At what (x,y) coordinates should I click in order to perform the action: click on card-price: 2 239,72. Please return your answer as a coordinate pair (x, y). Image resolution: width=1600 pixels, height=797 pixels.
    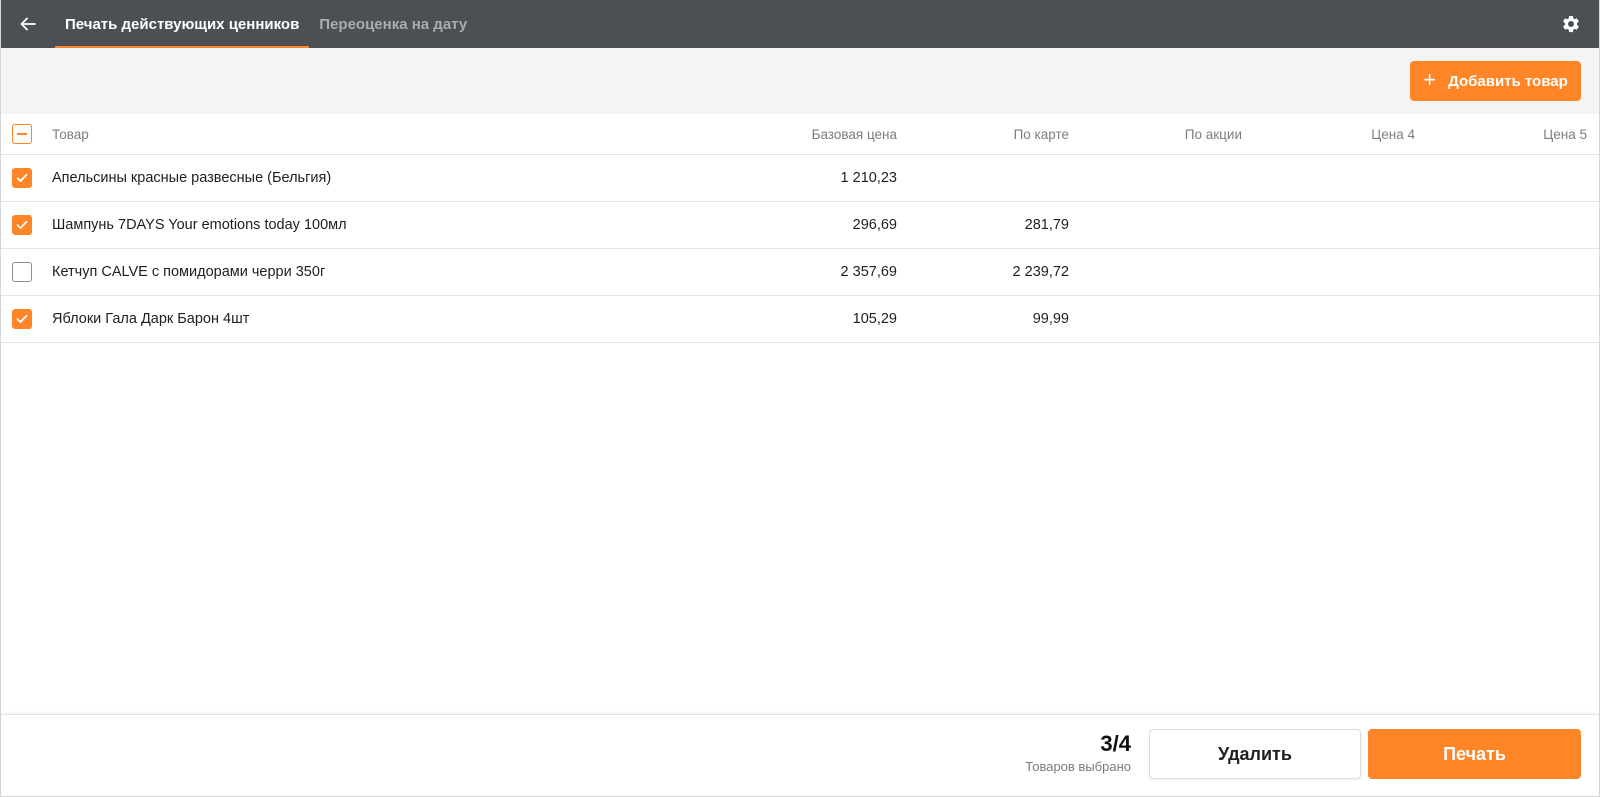
    Looking at the image, I should click on (1040, 272).